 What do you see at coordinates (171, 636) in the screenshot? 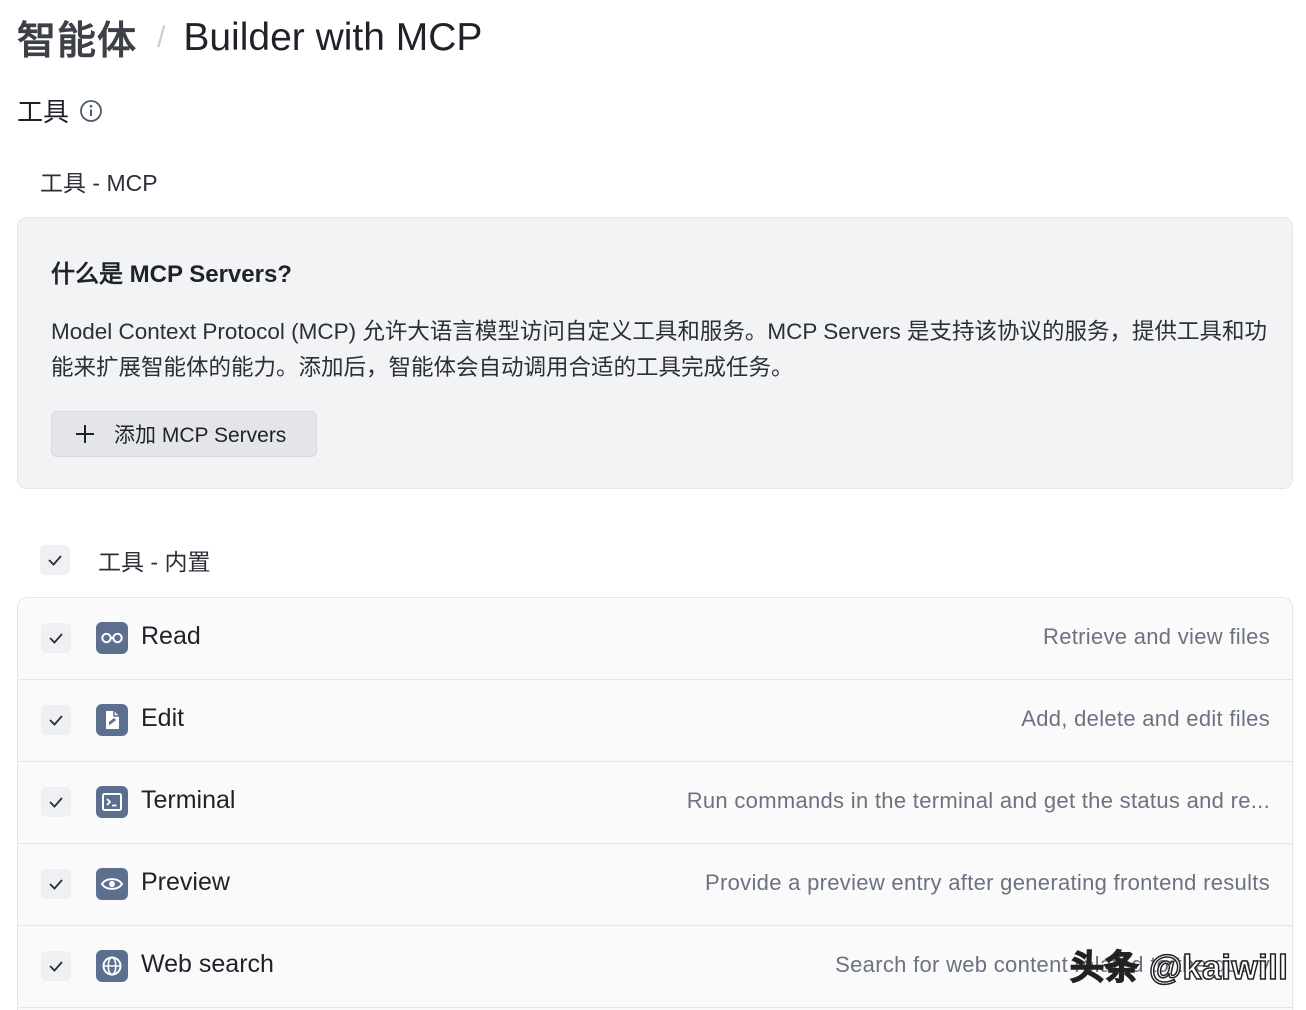
I see `tool-name: Read` at bounding box center [171, 636].